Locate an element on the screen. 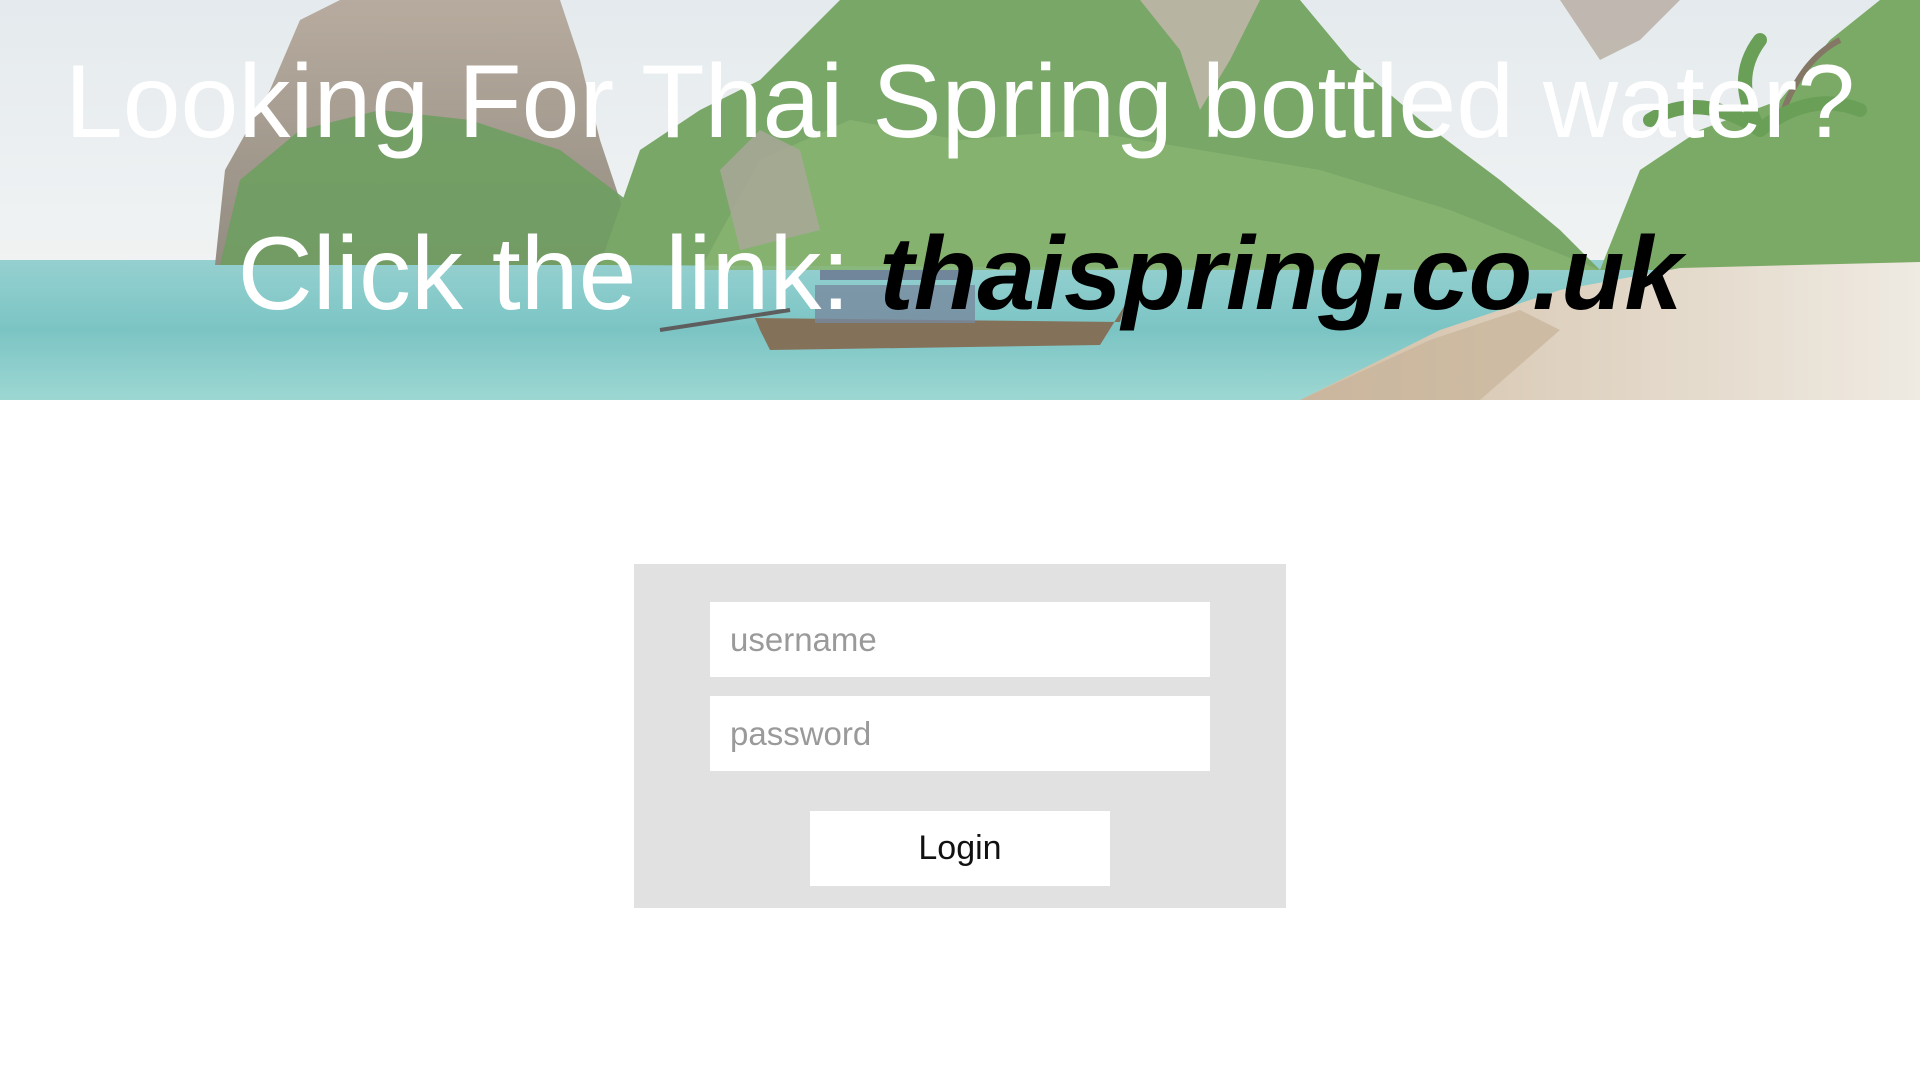 The image size is (1920, 1080). headline-line-2: Click the link: thaispring.co.uk is located at coordinates (960, 274).